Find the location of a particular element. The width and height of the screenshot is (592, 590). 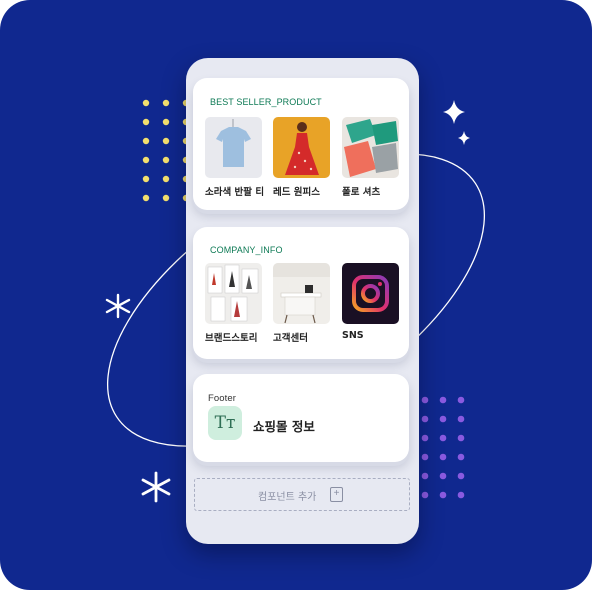

text-icon: Tт is located at coordinates (225, 423).